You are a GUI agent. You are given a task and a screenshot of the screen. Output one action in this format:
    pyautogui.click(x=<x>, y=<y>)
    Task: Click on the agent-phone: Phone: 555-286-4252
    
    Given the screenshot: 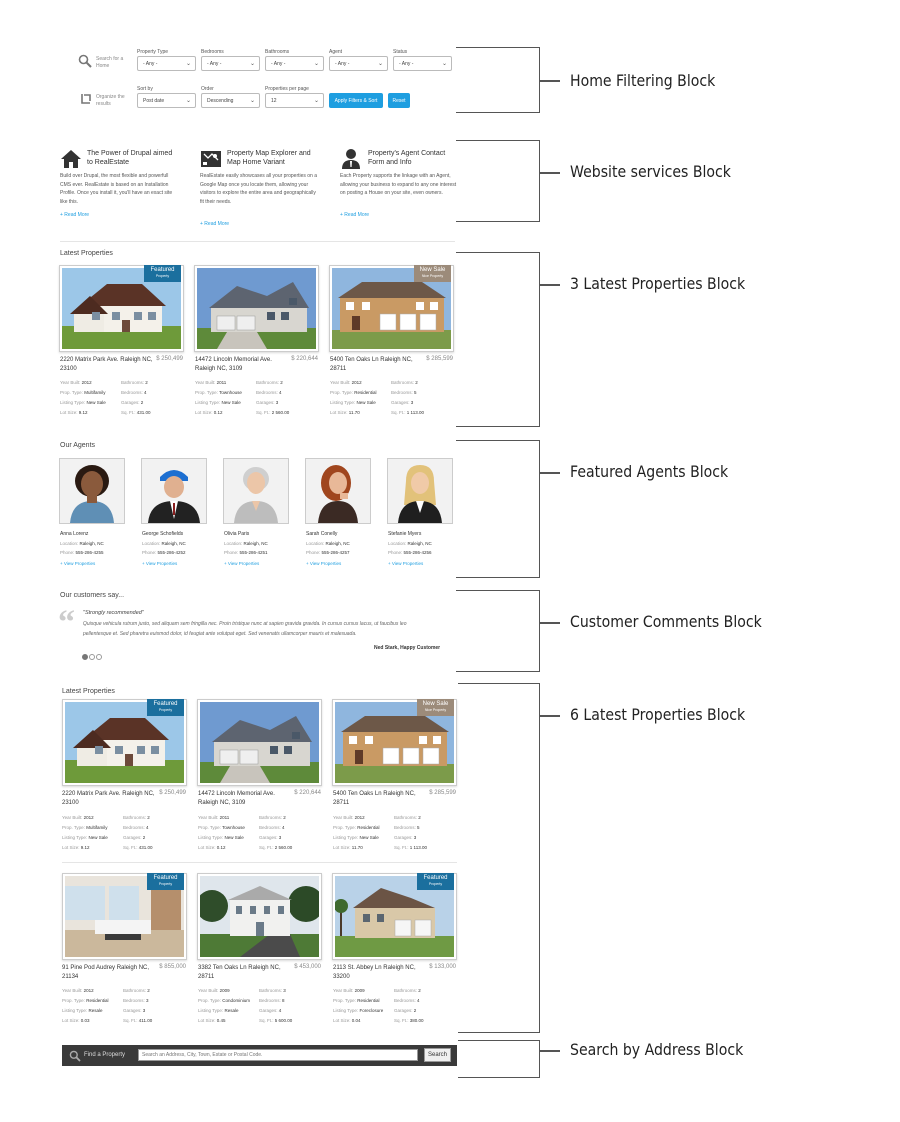 What is the action you would take?
    pyautogui.click(x=164, y=552)
    